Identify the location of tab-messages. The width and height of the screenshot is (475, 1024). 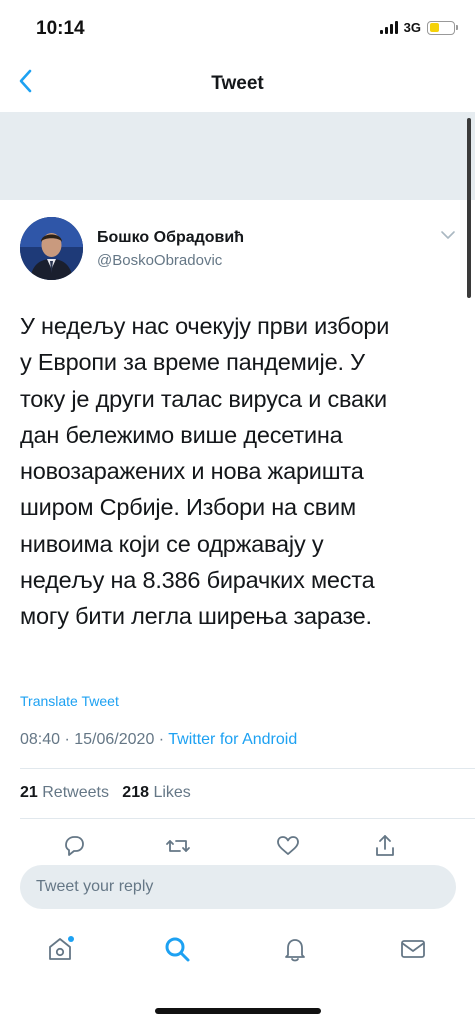
(413, 949).